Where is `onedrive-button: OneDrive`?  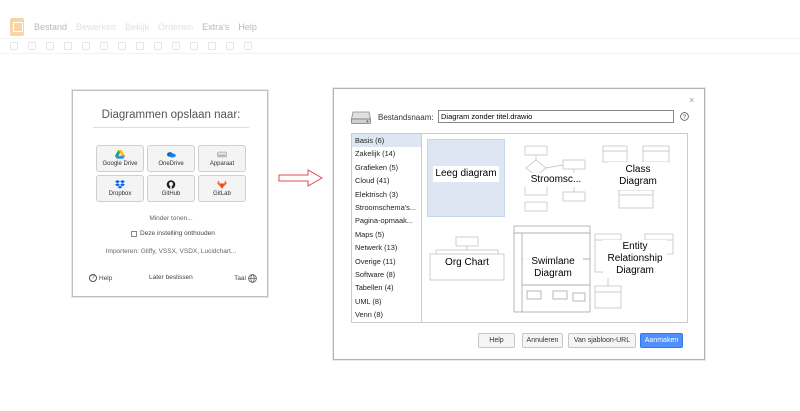
onedrive-button: OneDrive is located at coordinates (171, 158).